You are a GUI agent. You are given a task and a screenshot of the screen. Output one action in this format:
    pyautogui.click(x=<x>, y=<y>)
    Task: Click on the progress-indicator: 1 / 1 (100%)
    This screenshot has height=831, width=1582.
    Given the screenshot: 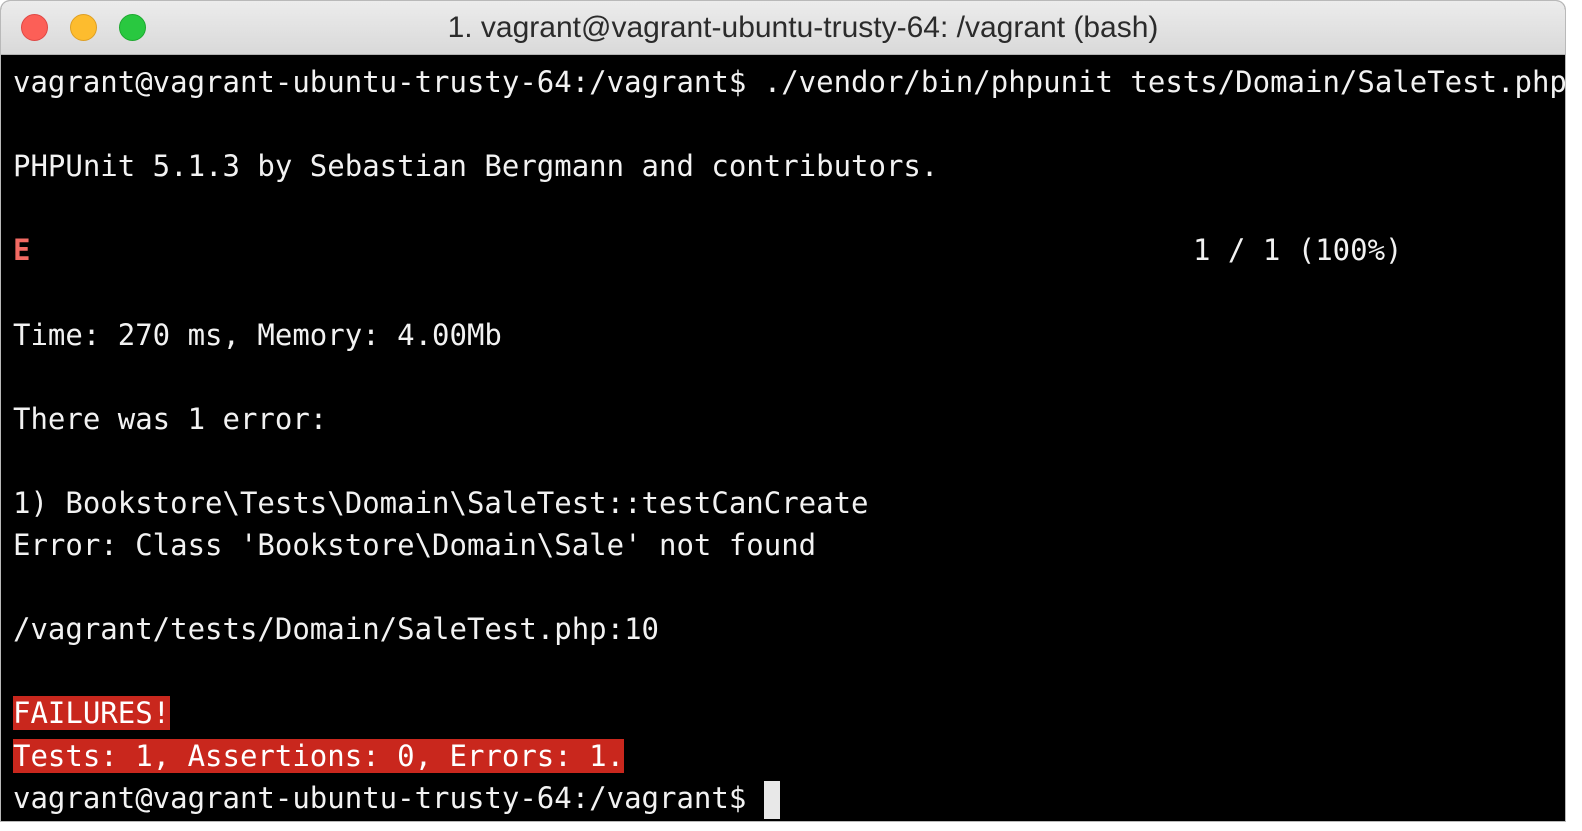 What is the action you would take?
    pyautogui.click(x=1298, y=250)
    